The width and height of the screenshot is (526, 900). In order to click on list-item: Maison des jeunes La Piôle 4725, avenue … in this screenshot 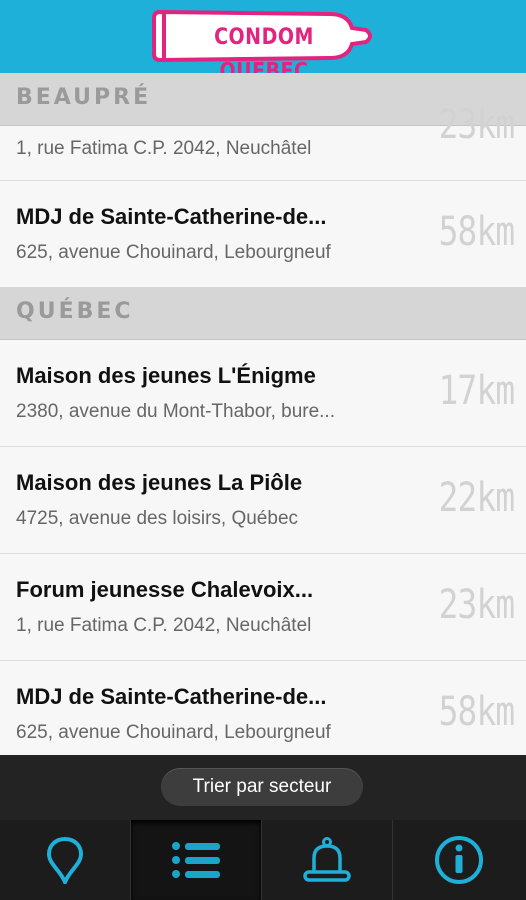, I will do `click(263, 500)`.